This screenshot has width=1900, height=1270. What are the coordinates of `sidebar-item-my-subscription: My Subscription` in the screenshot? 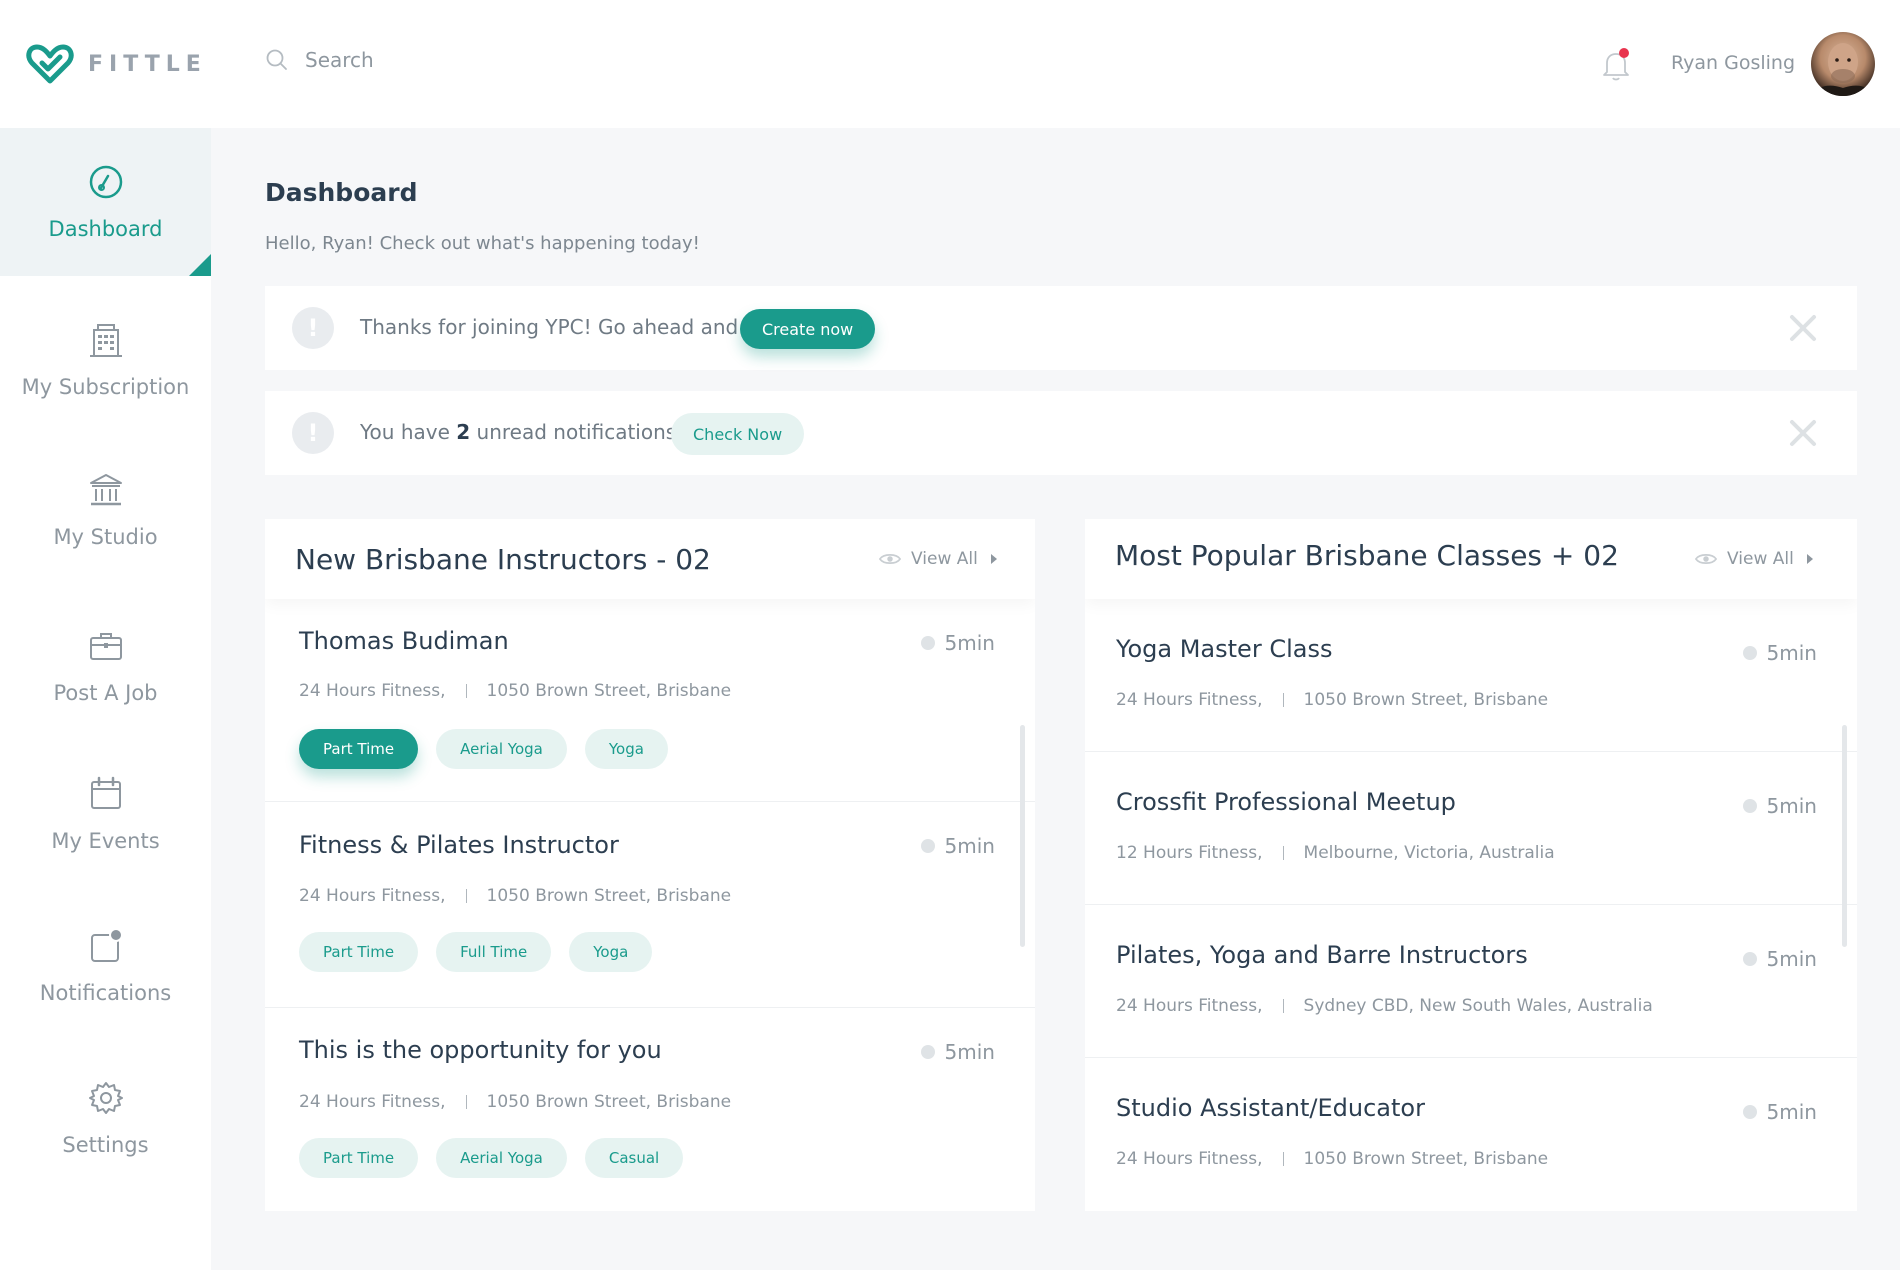 It's located at (105, 360).